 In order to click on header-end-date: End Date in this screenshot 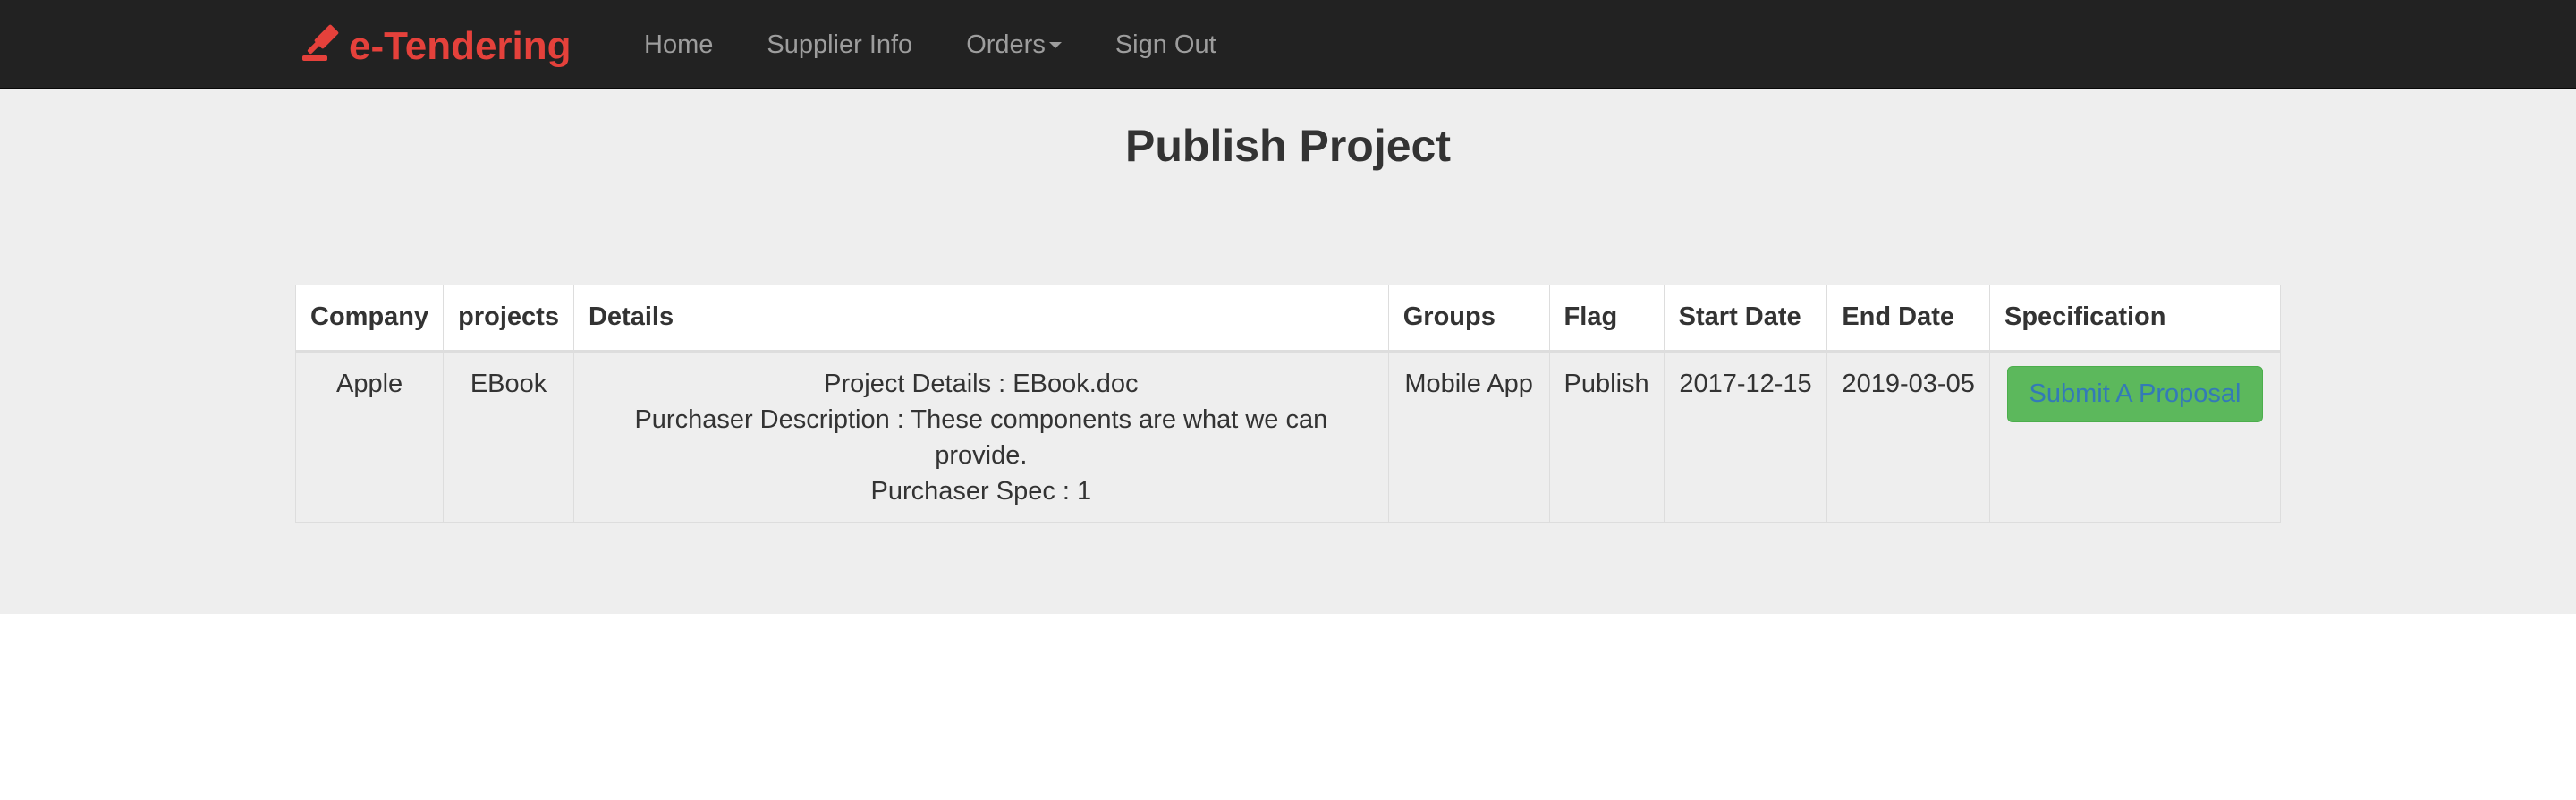, I will do `click(1908, 319)`.